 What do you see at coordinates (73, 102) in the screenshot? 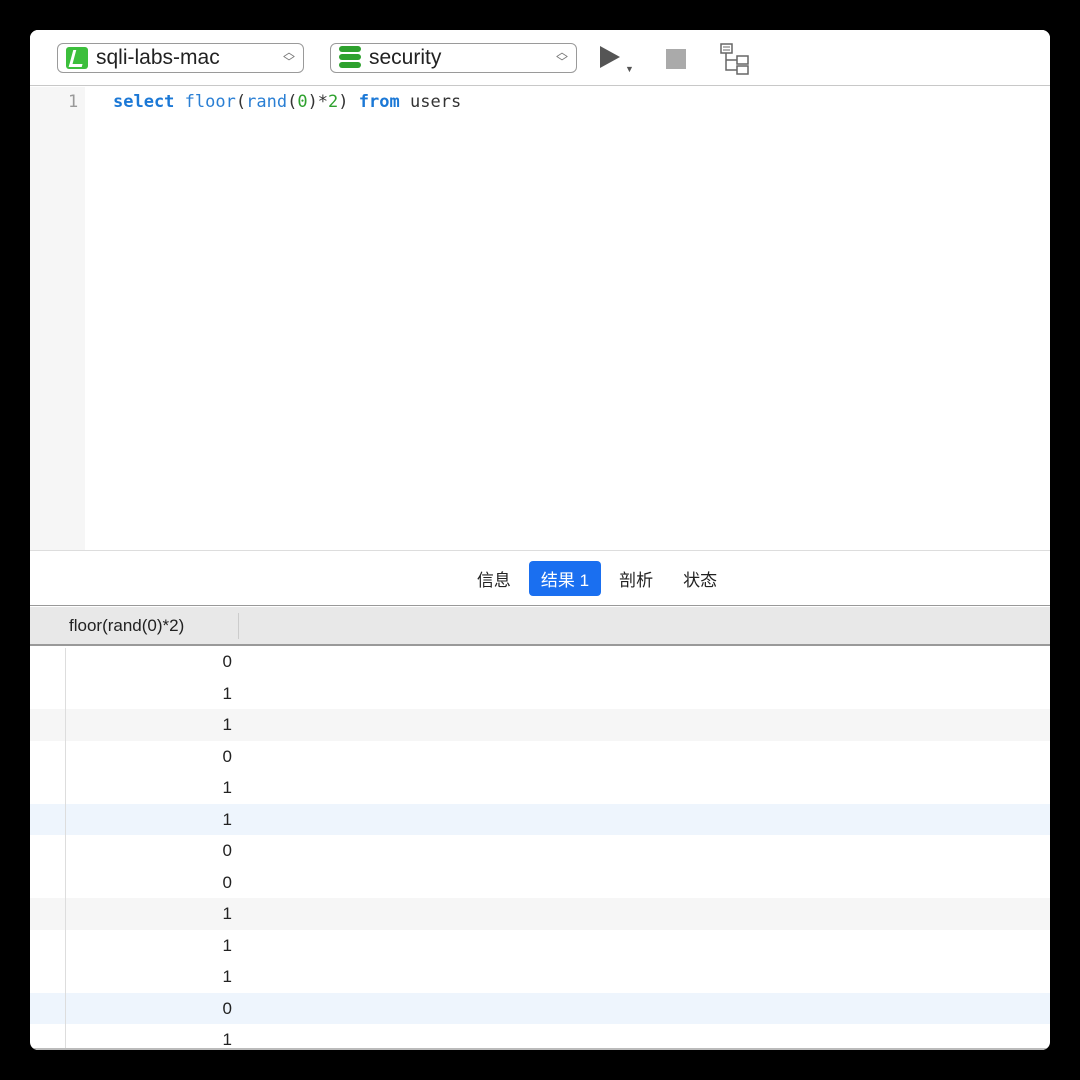
I see `line-number: 1` at bounding box center [73, 102].